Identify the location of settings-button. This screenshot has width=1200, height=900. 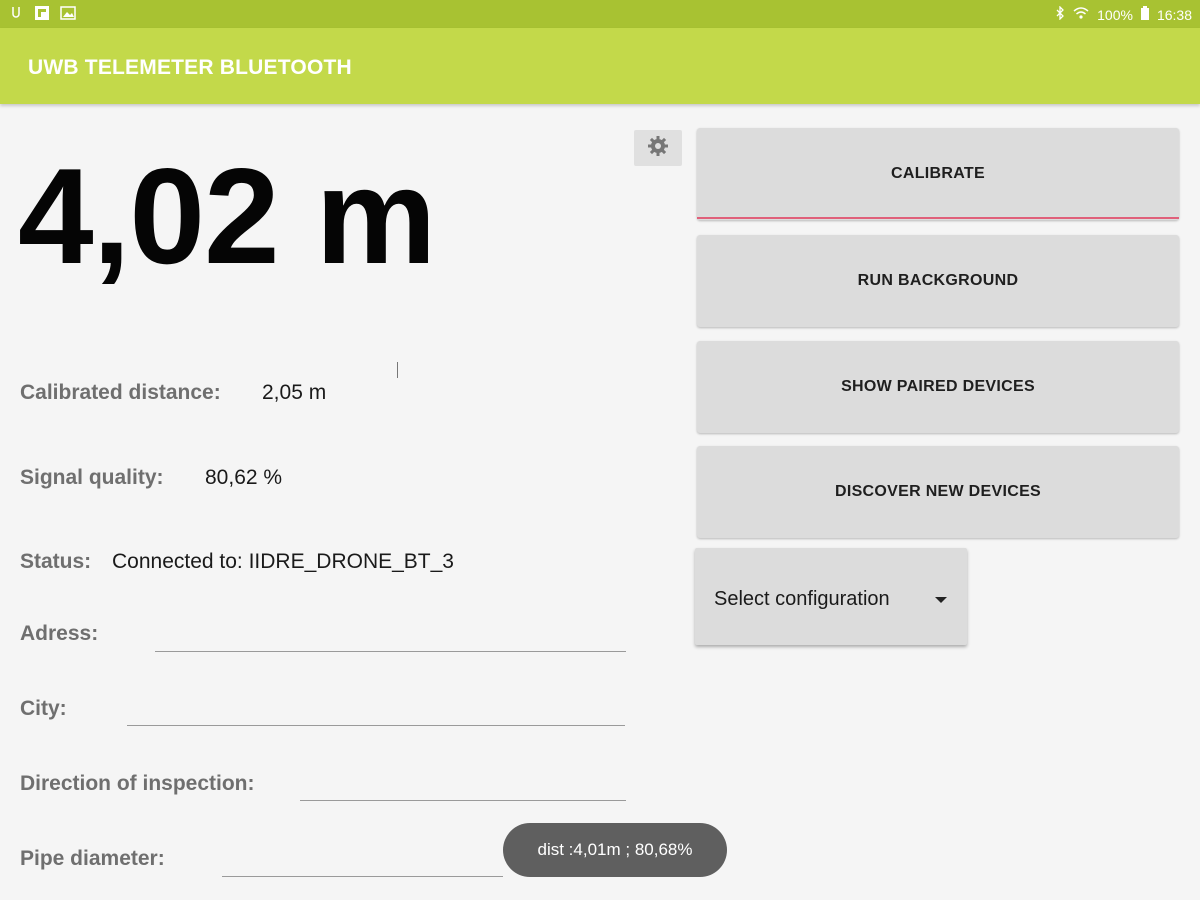
(658, 148).